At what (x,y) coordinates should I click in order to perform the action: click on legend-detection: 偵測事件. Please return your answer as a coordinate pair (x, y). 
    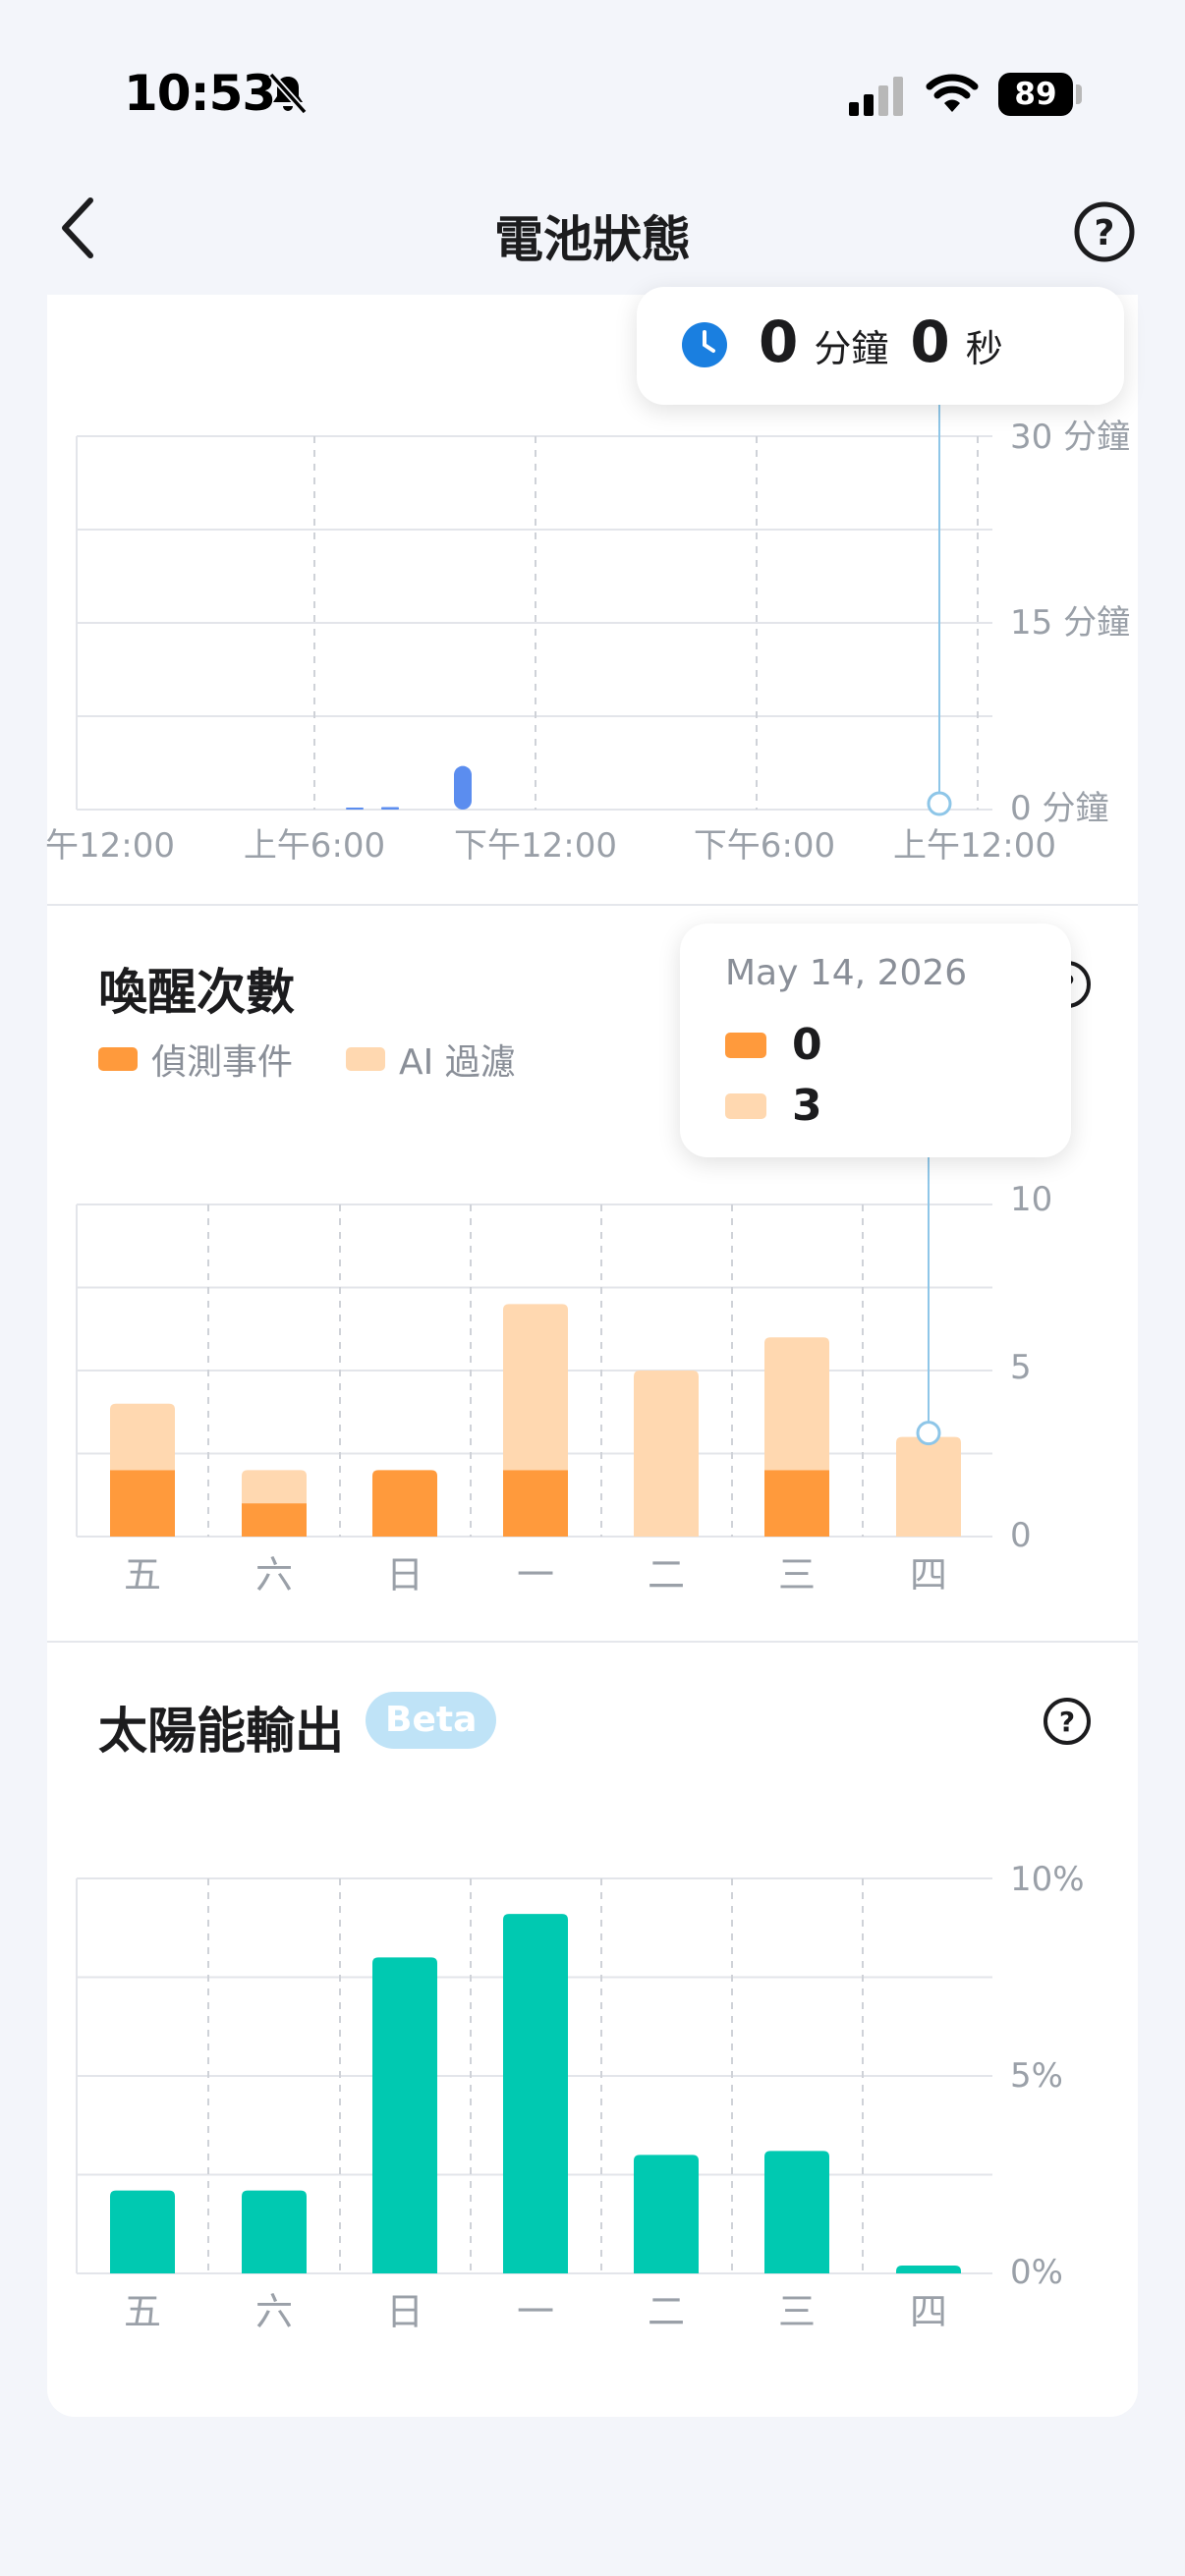
    Looking at the image, I should click on (196, 1059).